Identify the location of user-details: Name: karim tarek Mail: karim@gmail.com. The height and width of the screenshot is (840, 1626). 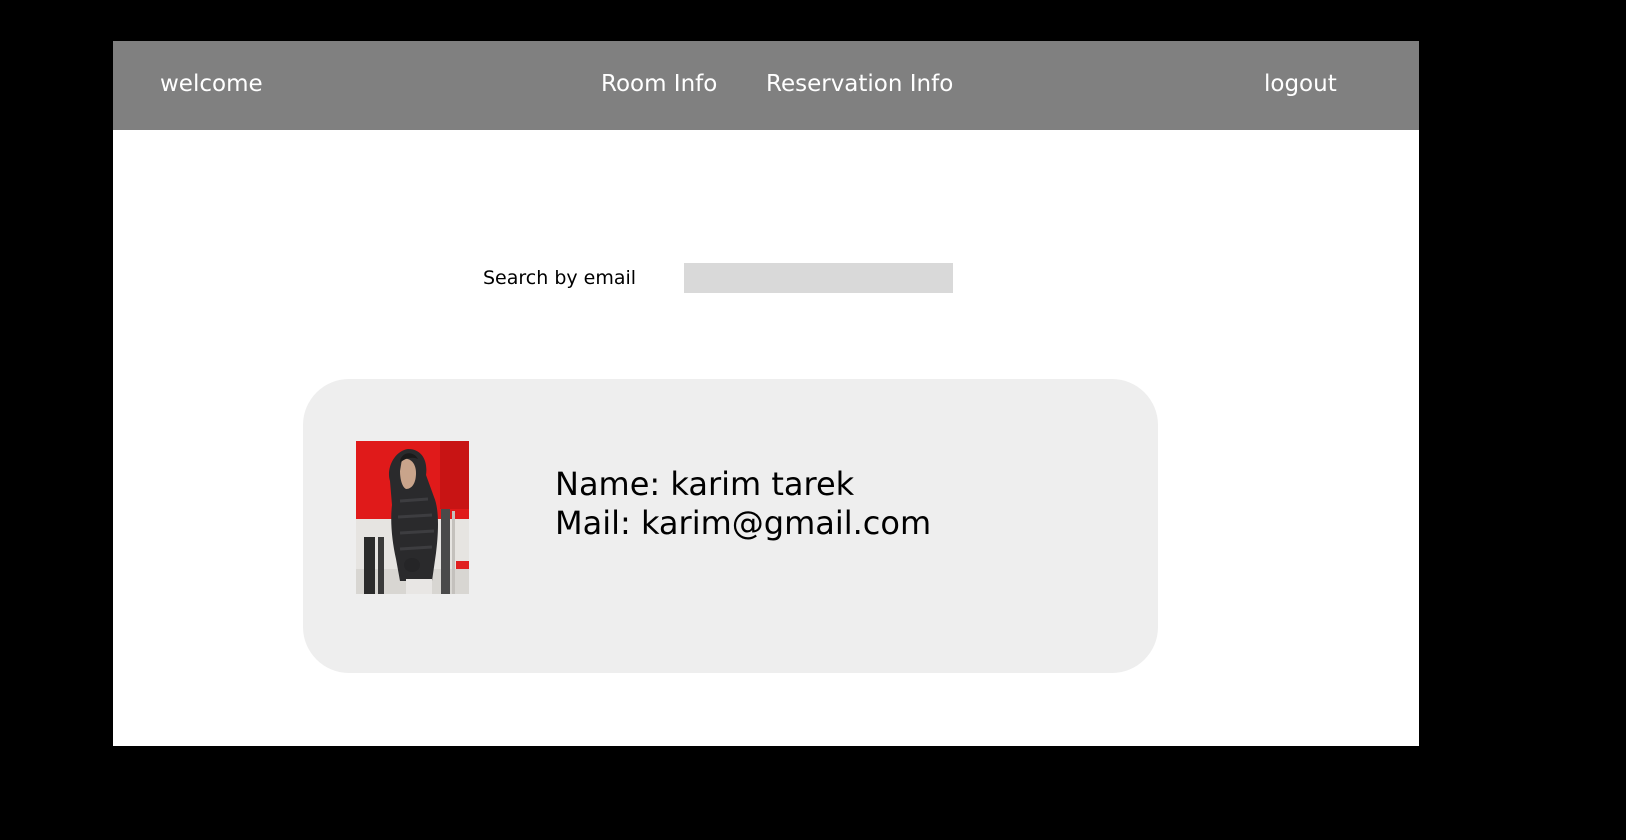
(743, 504).